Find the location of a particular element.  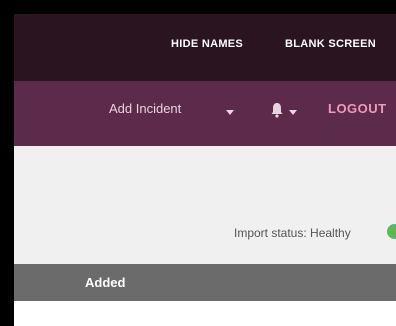

add-incident-menu: Add Incident is located at coordinates (145, 108).